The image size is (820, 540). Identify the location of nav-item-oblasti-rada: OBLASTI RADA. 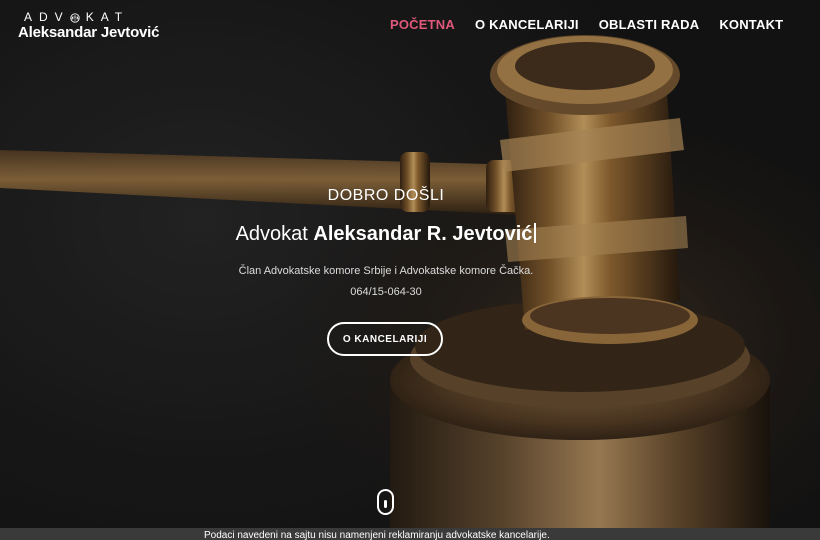
(649, 24).